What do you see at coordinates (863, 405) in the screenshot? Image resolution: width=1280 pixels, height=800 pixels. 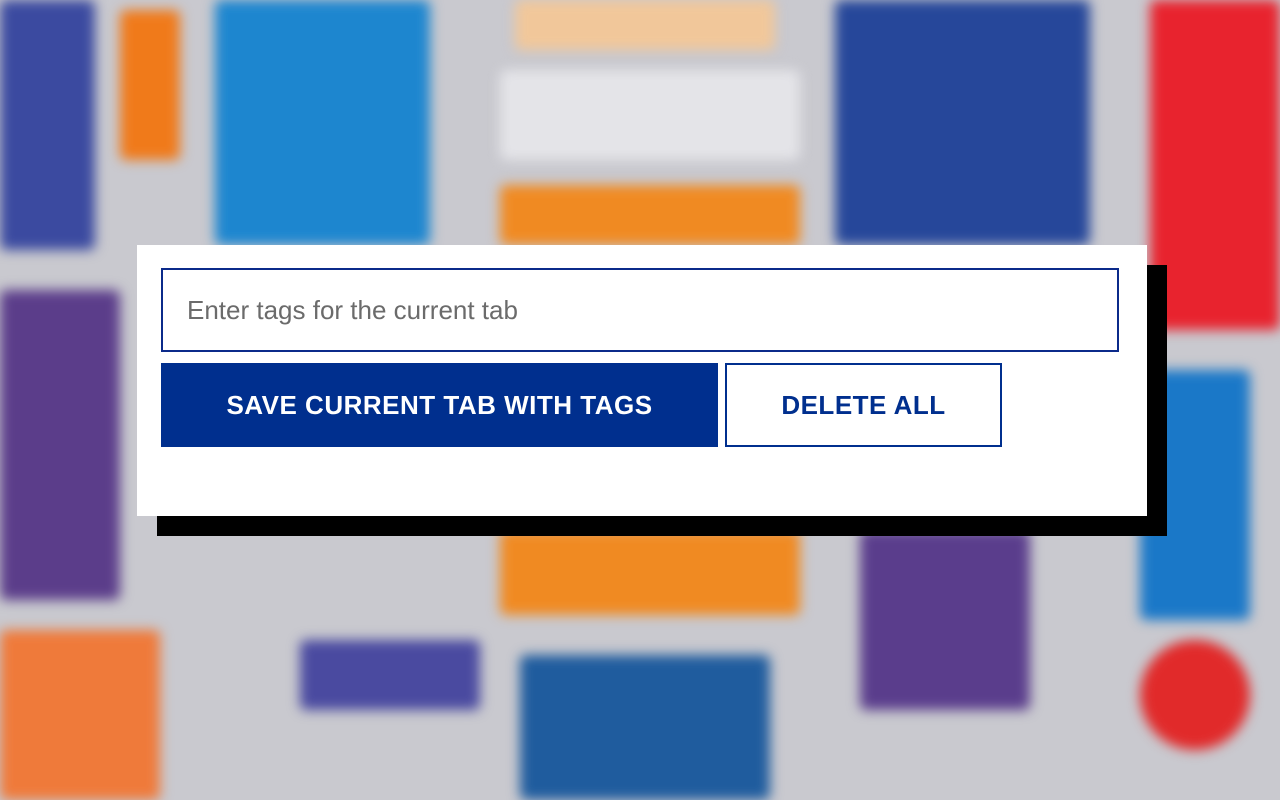 I see `delete-all-button: DELETE ALL` at bounding box center [863, 405].